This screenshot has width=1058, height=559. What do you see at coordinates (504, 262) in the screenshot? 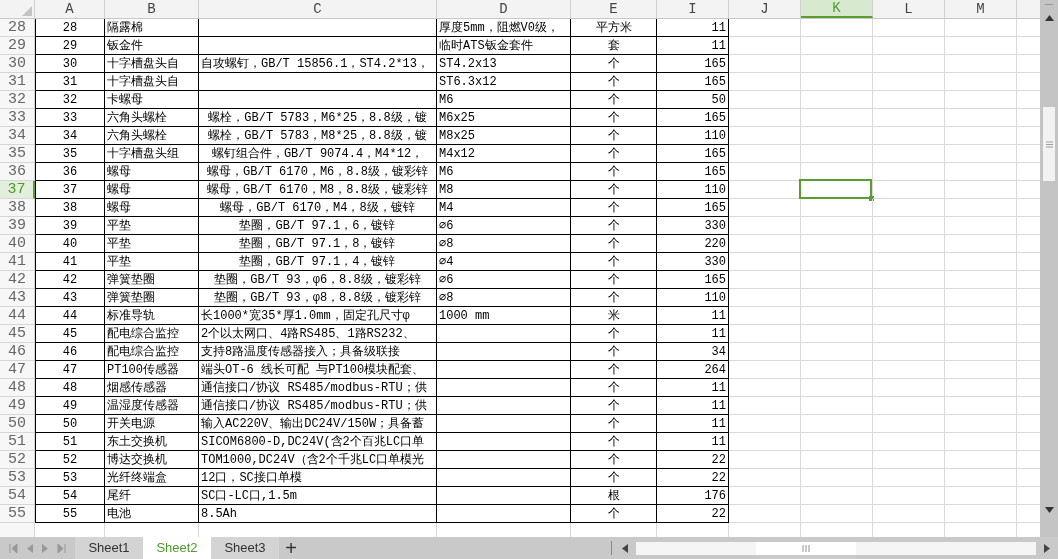
I see `table-cell: ⌀4` at bounding box center [504, 262].